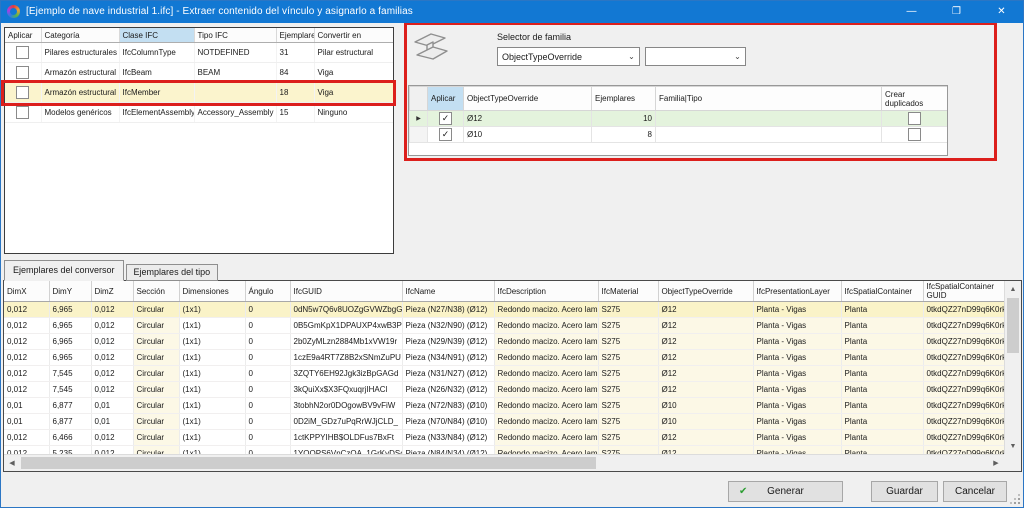 This screenshot has width=1024, height=508. I want to click on instance-column-header: IfcName, so click(448, 291).